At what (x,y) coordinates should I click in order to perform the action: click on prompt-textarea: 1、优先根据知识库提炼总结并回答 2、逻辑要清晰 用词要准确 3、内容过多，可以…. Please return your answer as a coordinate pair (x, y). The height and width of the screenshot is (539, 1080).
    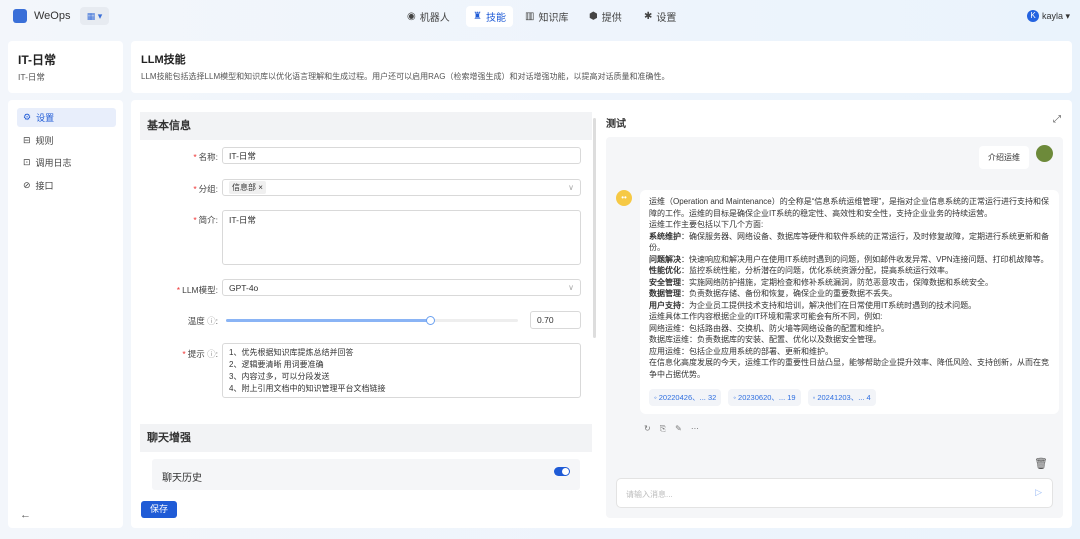
    Looking at the image, I should click on (401, 370).